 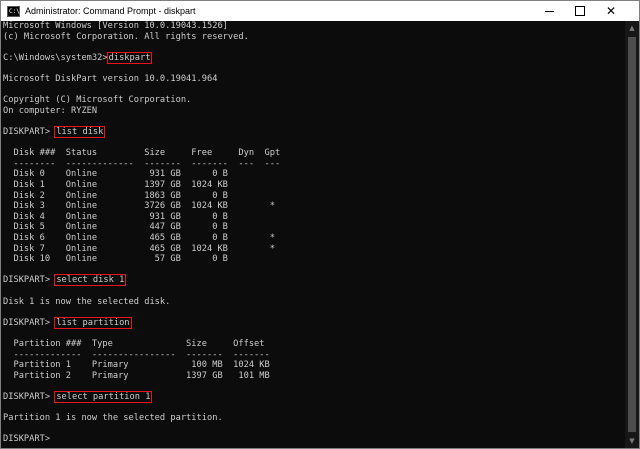 What do you see at coordinates (103, 397) in the screenshot?
I see `highlighted-command: select partition 1` at bounding box center [103, 397].